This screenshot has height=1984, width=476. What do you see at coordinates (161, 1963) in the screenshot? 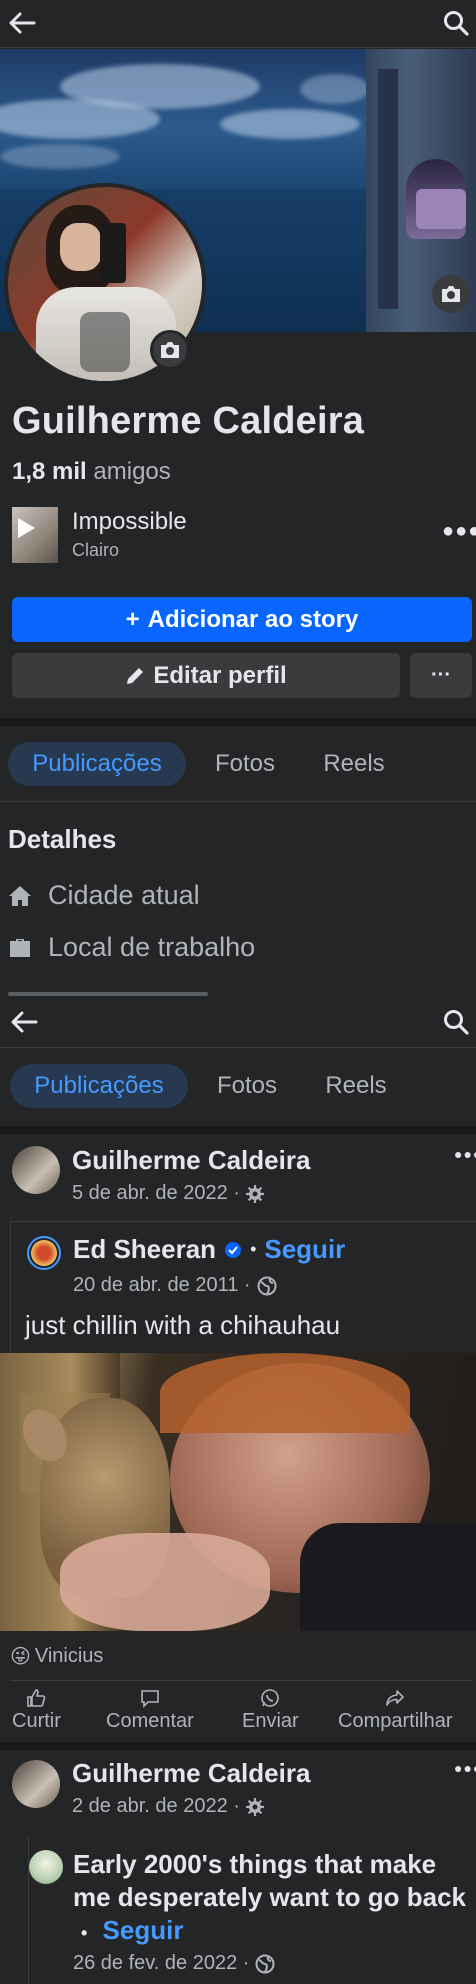
I see `shared-date-text: 26 de fev. de 2022 ·` at bounding box center [161, 1963].